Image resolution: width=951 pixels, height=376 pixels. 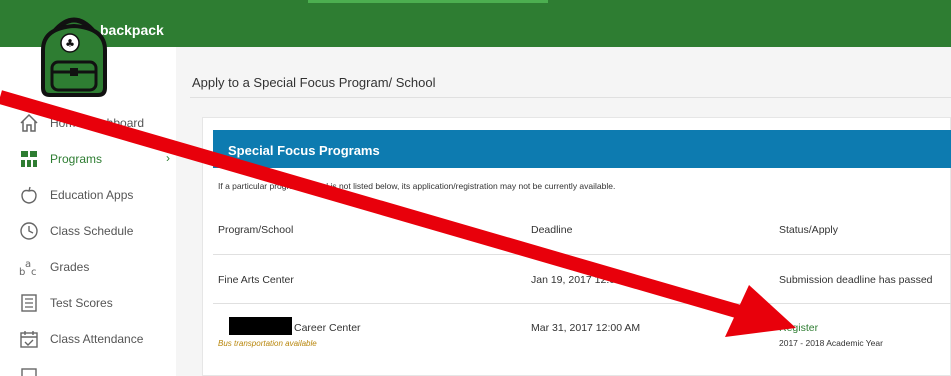 What do you see at coordinates (327, 328) in the screenshot?
I see `program-name: Career Center` at bounding box center [327, 328].